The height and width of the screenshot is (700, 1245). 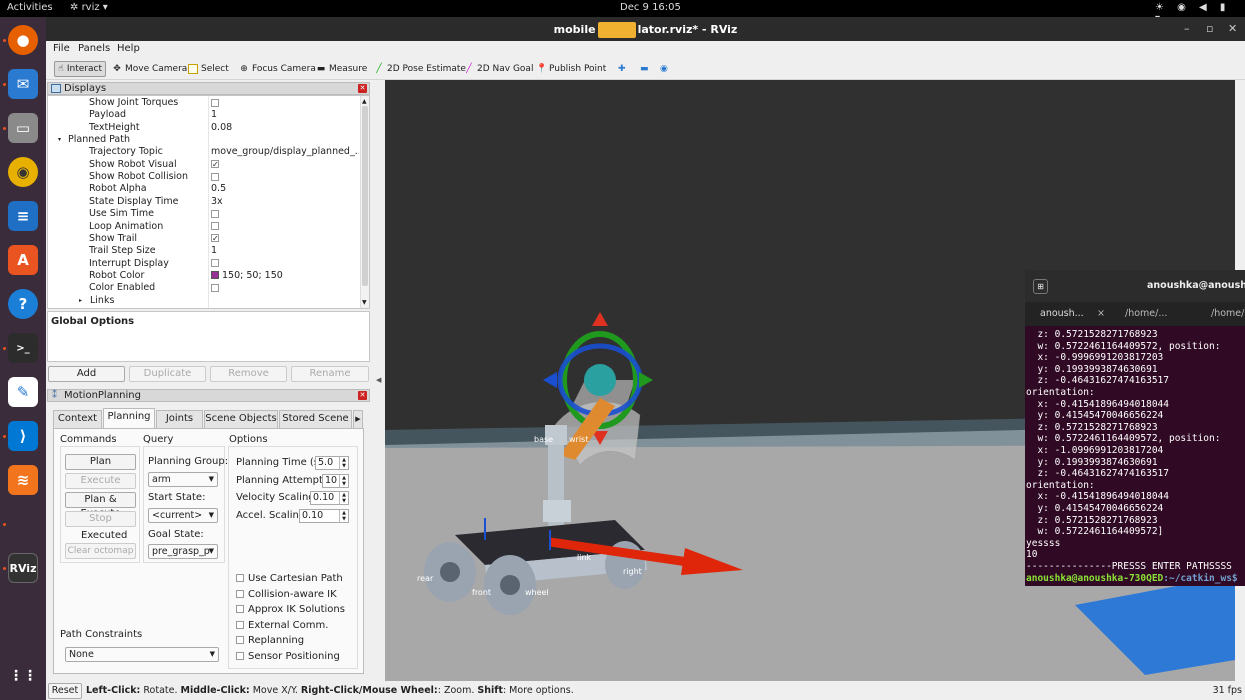 What do you see at coordinates (204, 239) in the screenshot?
I see `property-row: Show Trail ✓` at bounding box center [204, 239].